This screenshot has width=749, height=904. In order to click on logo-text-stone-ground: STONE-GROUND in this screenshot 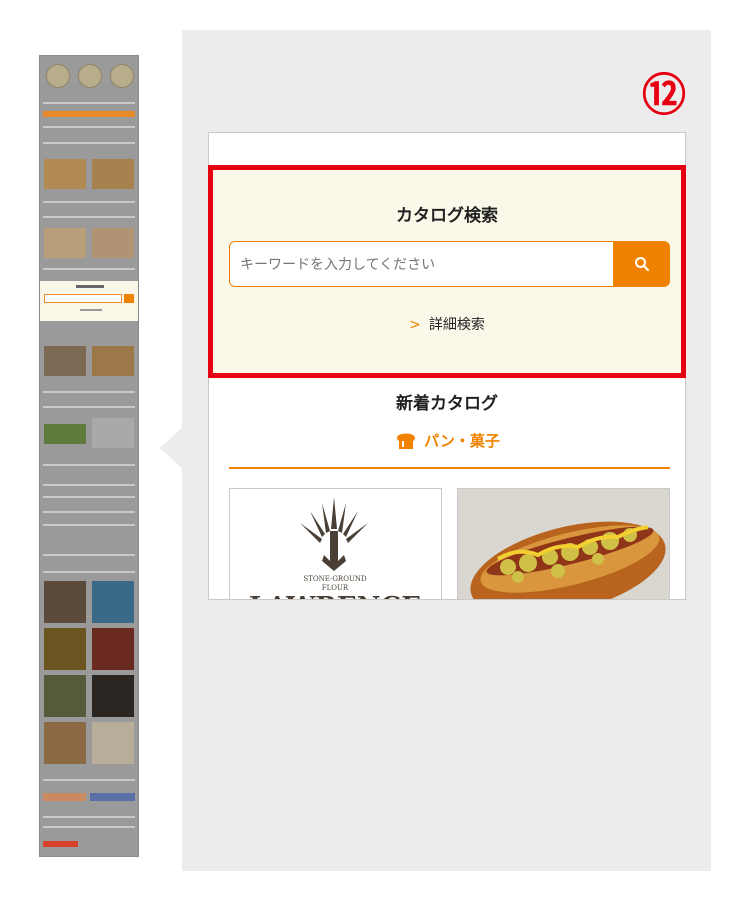, I will do `click(335, 579)`.